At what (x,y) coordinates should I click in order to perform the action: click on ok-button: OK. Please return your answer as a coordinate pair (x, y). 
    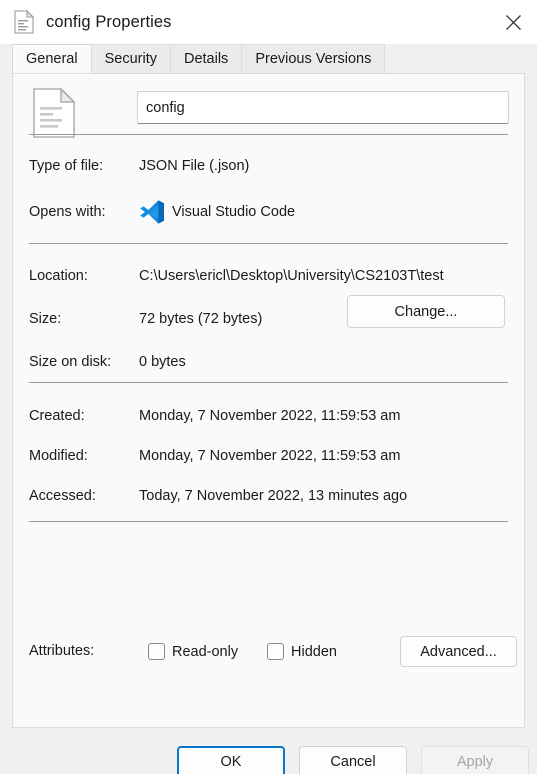
    Looking at the image, I should click on (231, 760).